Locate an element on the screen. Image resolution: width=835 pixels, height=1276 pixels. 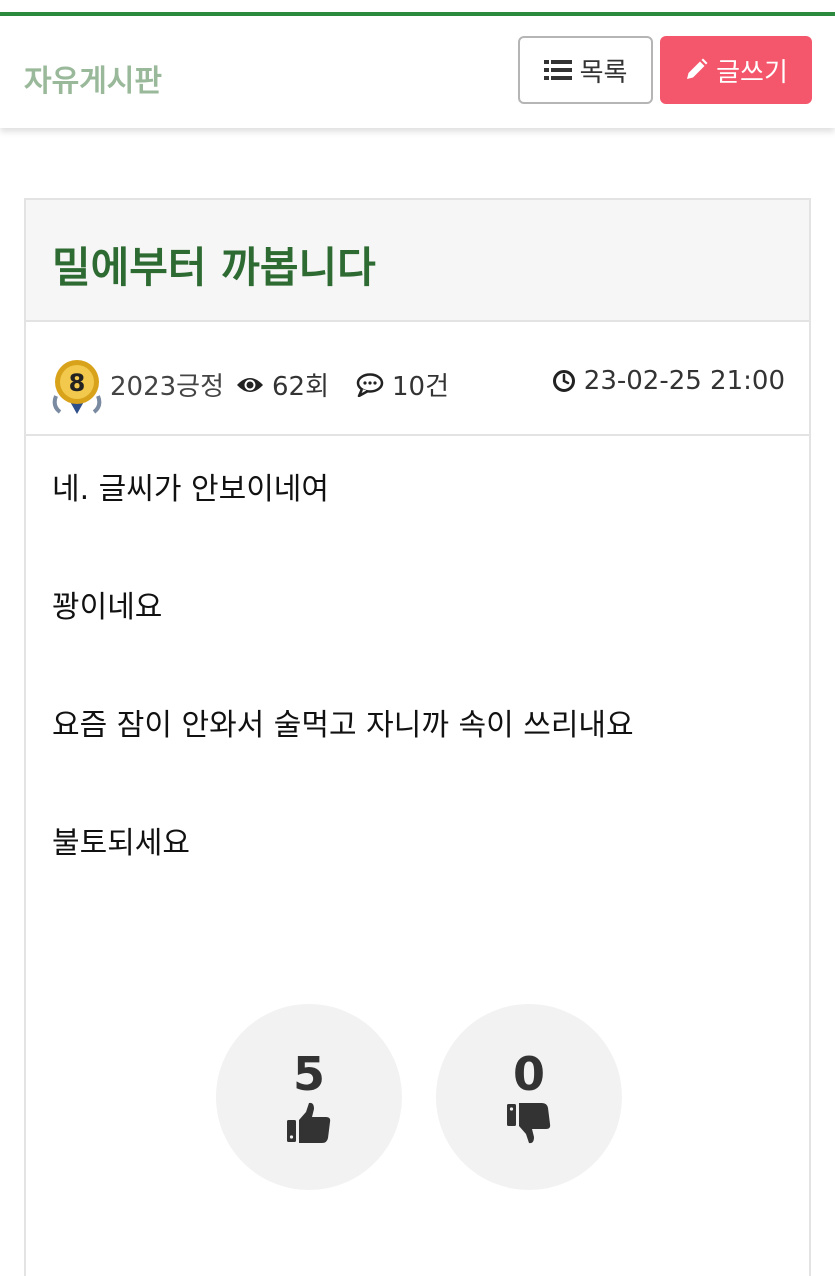
body-line: 네. 글씨가 안보이네여 is located at coordinates (191, 489).